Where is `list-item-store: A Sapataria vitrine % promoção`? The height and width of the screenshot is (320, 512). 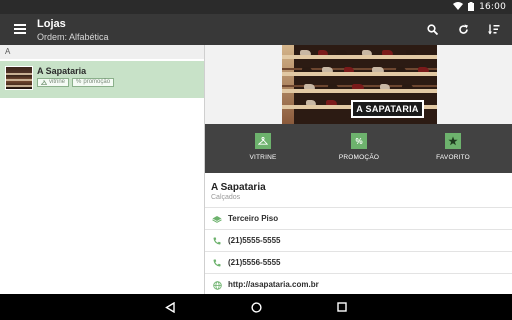 list-item-store: A Sapataria vitrine % promoção is located at coordinates (102, 79).